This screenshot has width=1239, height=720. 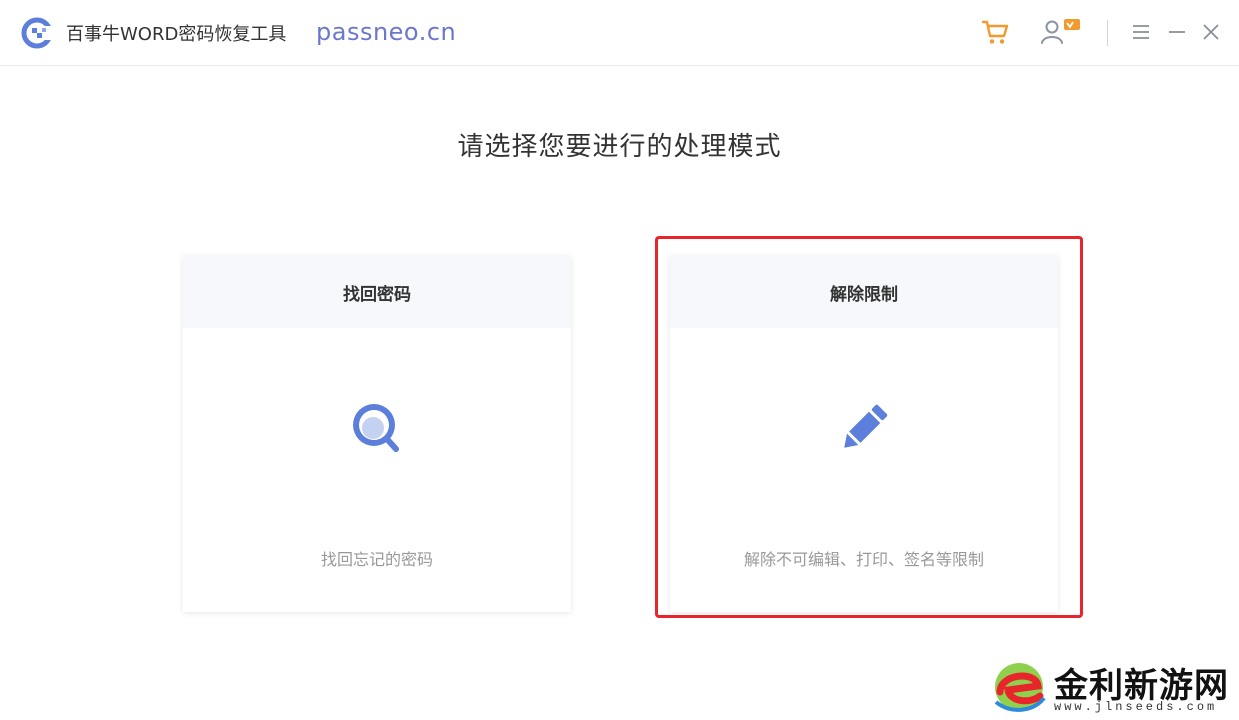 I want to click on close-icon, so click(x=1211, y=32).